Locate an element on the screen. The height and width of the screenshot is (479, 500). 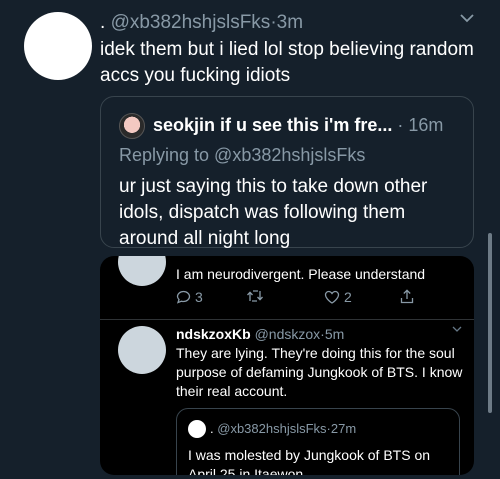
reply-handle: @ndskzox is located at coordinates (288, 334).